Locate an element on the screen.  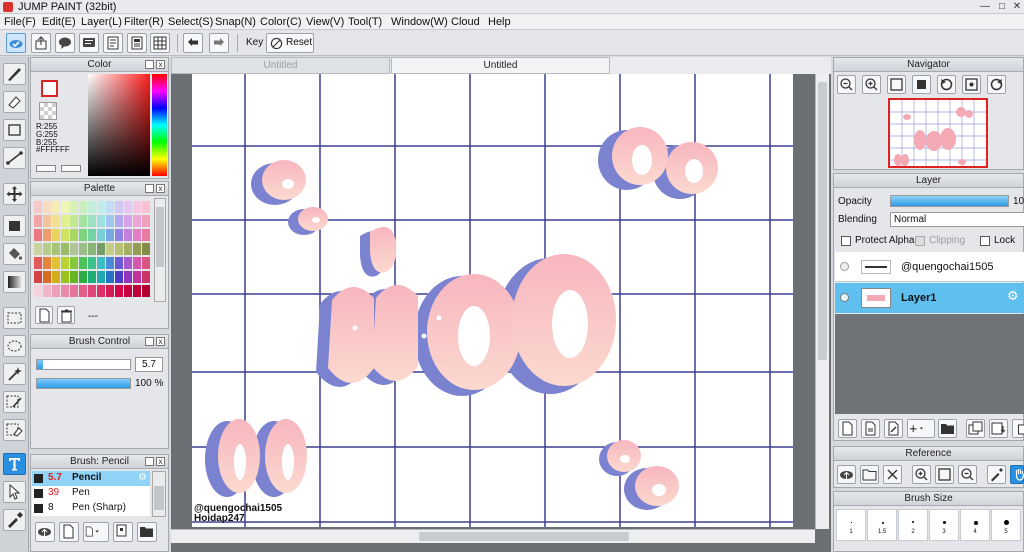
brush-item-pen-sharp: 8 Pen (Sharp) is located at coordinates (91, 508).